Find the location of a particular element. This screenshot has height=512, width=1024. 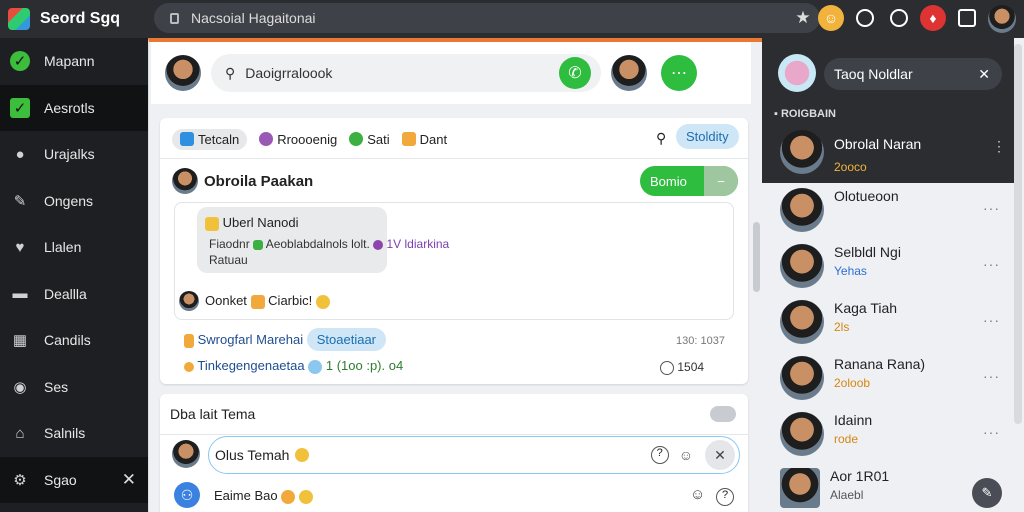

tab-sati: Sati is located at coordinates (369, 139).